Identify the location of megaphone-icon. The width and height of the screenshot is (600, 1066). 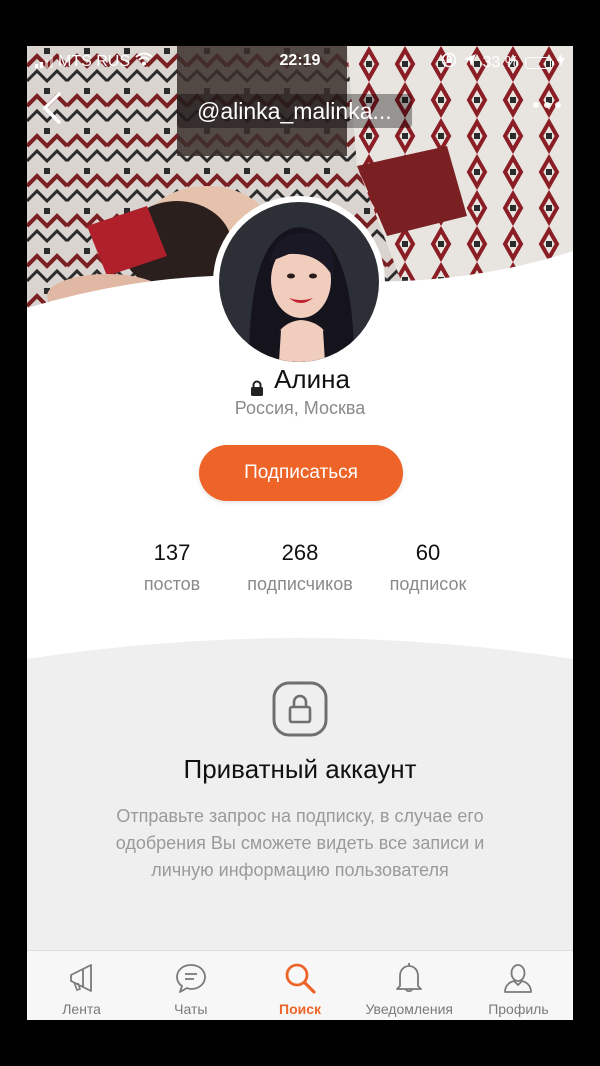
(80, 978).